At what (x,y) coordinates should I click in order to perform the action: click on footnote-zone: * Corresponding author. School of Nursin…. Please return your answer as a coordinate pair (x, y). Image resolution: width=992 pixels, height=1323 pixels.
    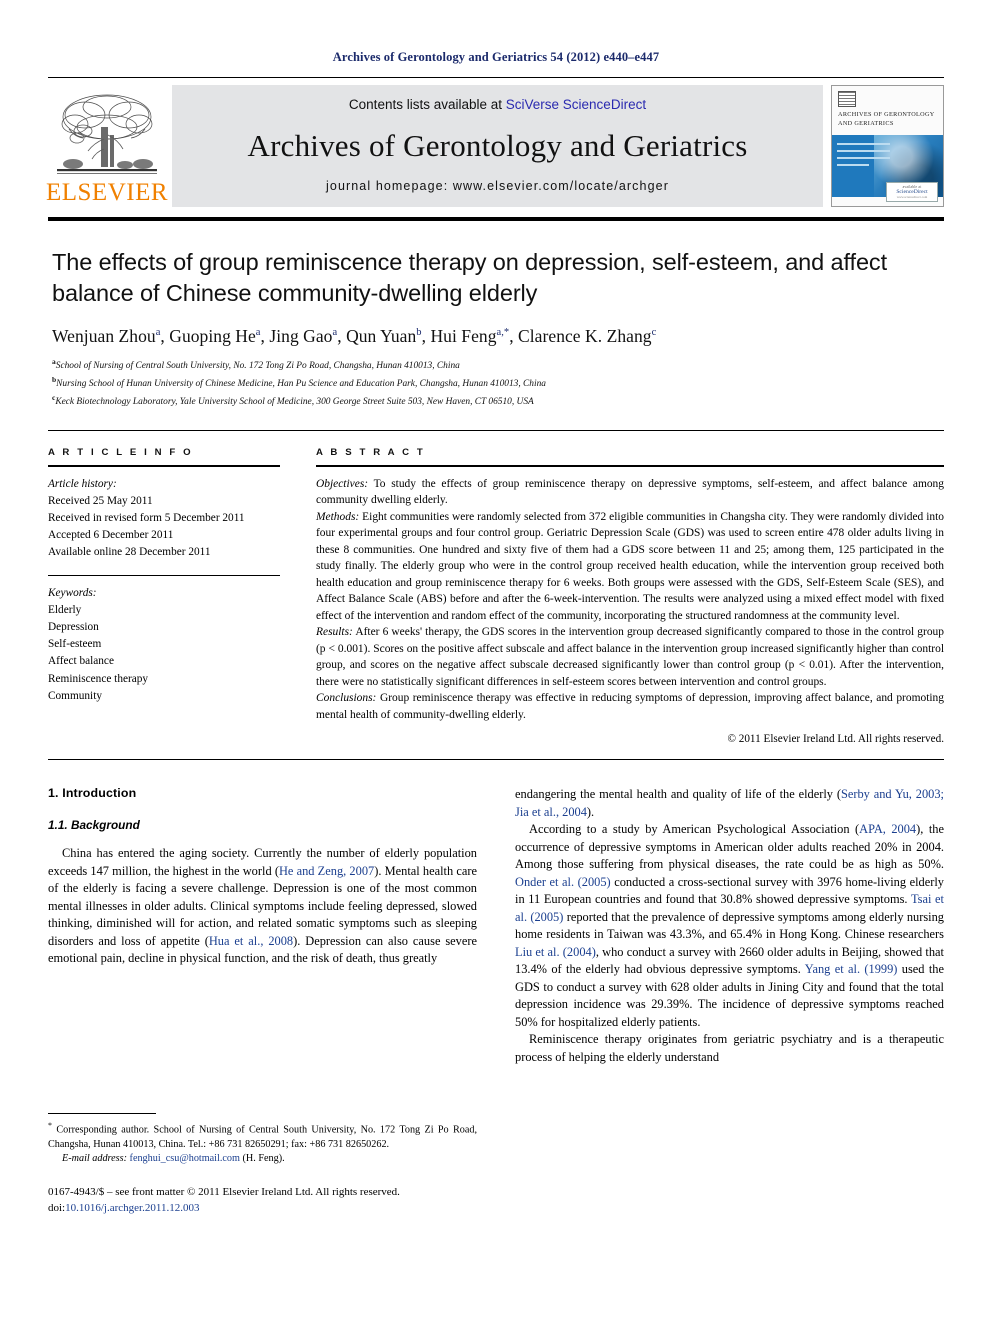
    Looking at the image, I should click on (262, 1164).